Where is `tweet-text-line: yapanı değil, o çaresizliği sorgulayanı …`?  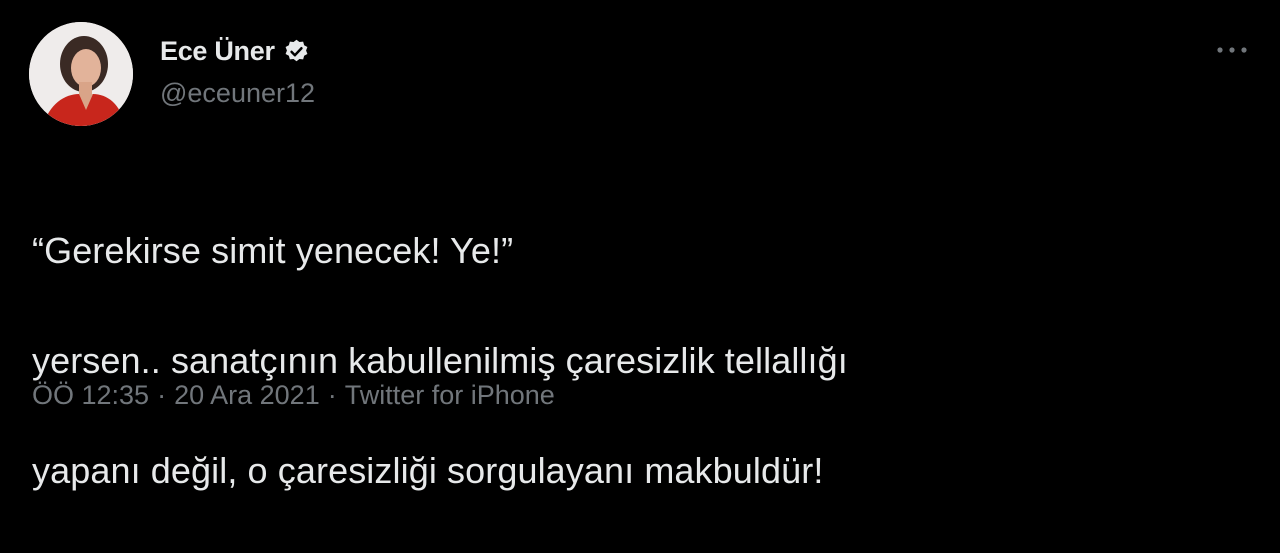 tweet-text-line: yapanı değil, o çaresizliği sorgulayanı … is located at coordinates (428, 470).